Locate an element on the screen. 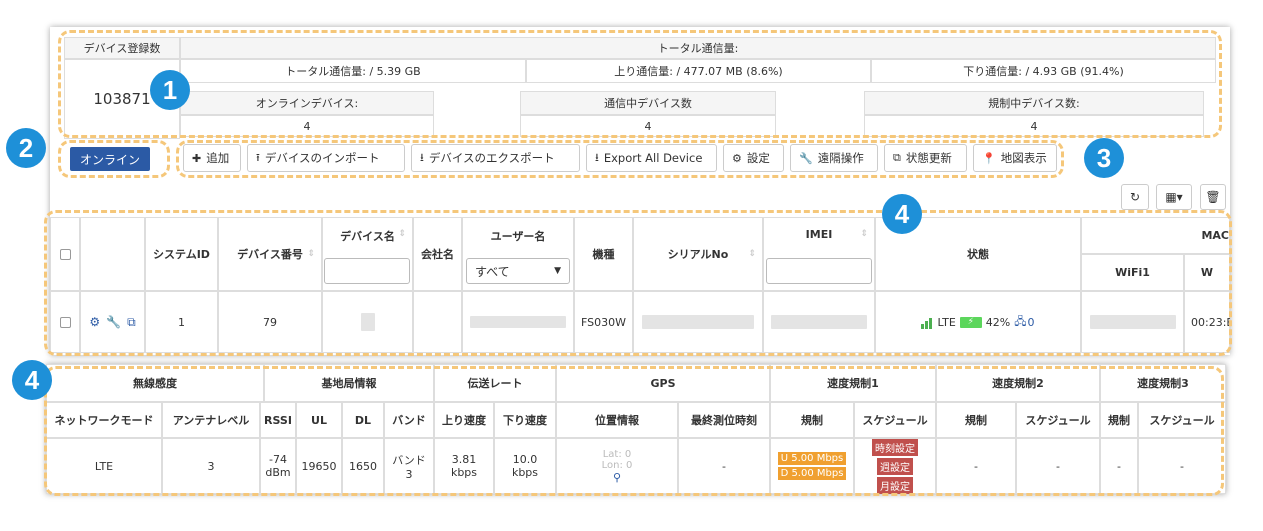 Image resolution: width=1263 pixels, height=531 pixels. trash-icon: 🗑 is located at coordinates (1213, 197).